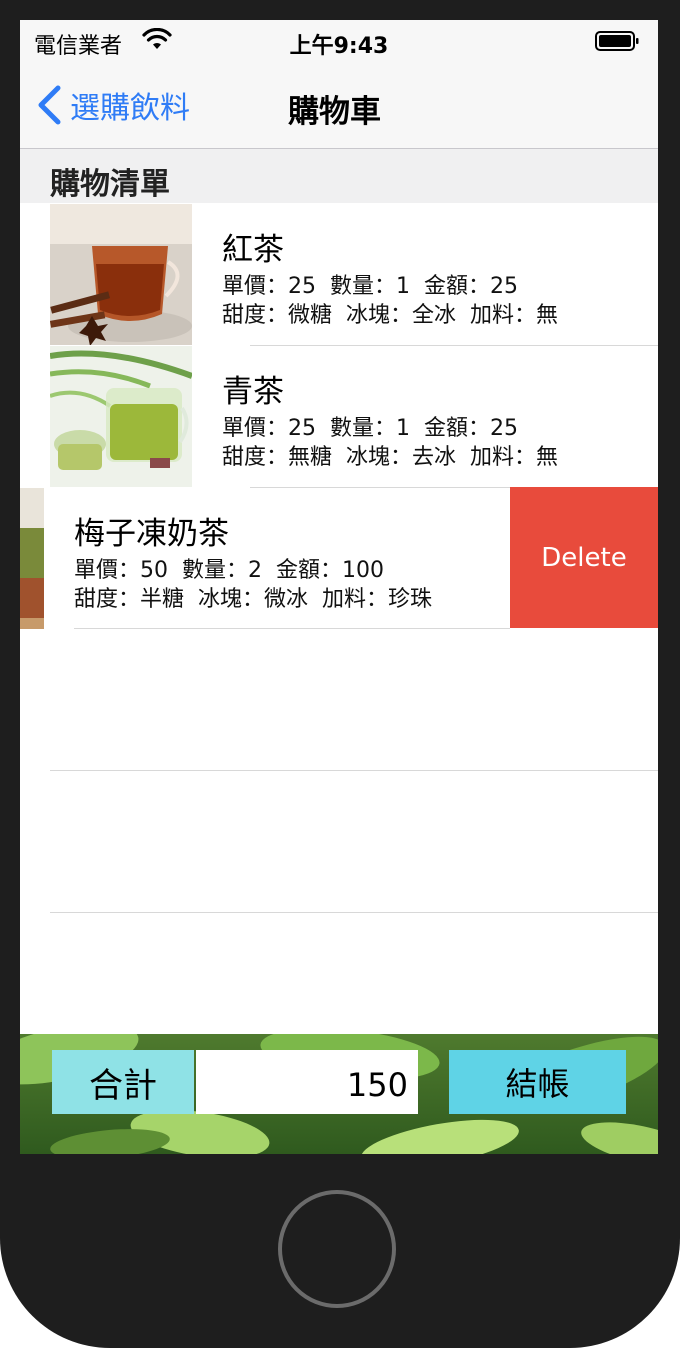 This screenshot has width=680, height=1348. What do you see at coordinates (123, 1082) in the screenshot?
I see `total-label: 合計` at bounding box center [123, 1082].